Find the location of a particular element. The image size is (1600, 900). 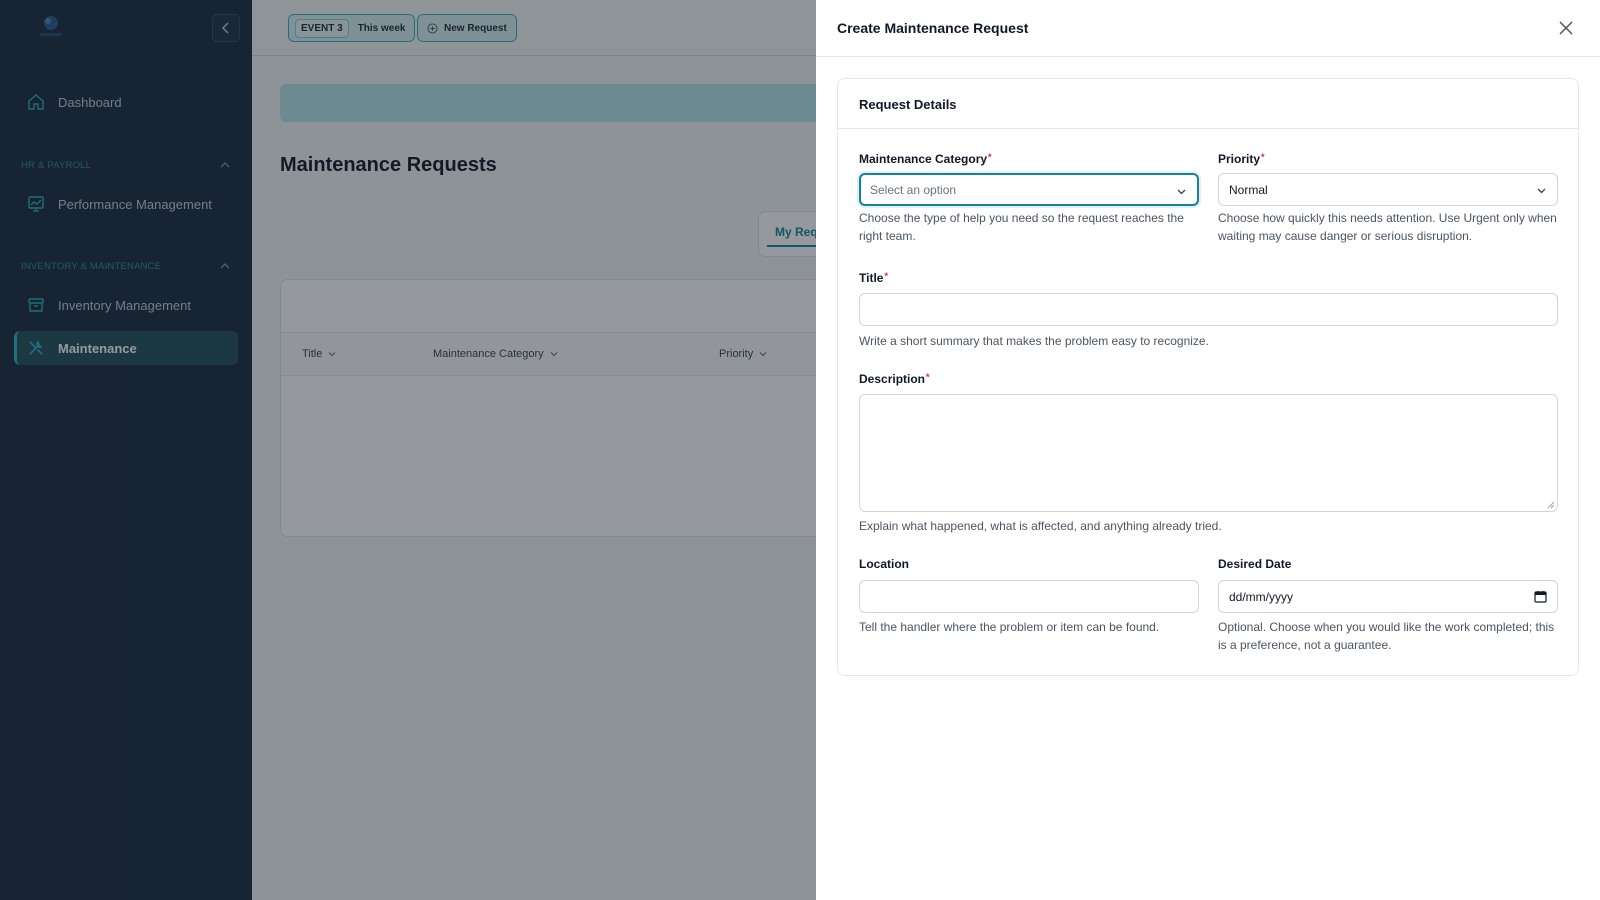

title-label-text: Title is located at coordinates (871, 278).